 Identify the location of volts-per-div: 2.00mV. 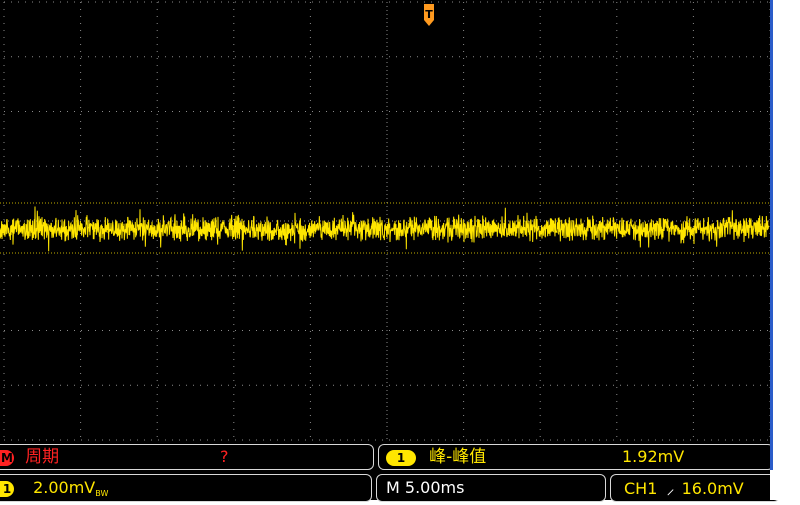
(64, 487).